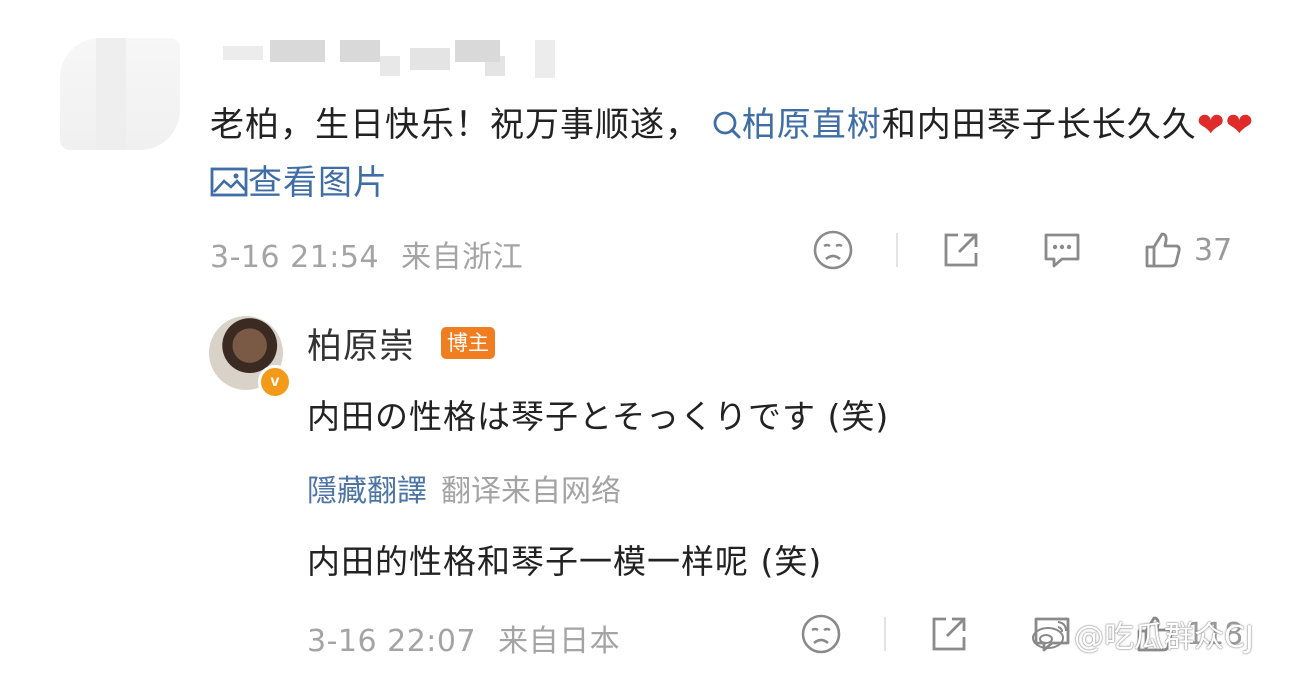 This screenshot has height=683, width=1290. Describe the element at coordinates (1163, 250) in the screenshot. I see `like-icon` at that location.